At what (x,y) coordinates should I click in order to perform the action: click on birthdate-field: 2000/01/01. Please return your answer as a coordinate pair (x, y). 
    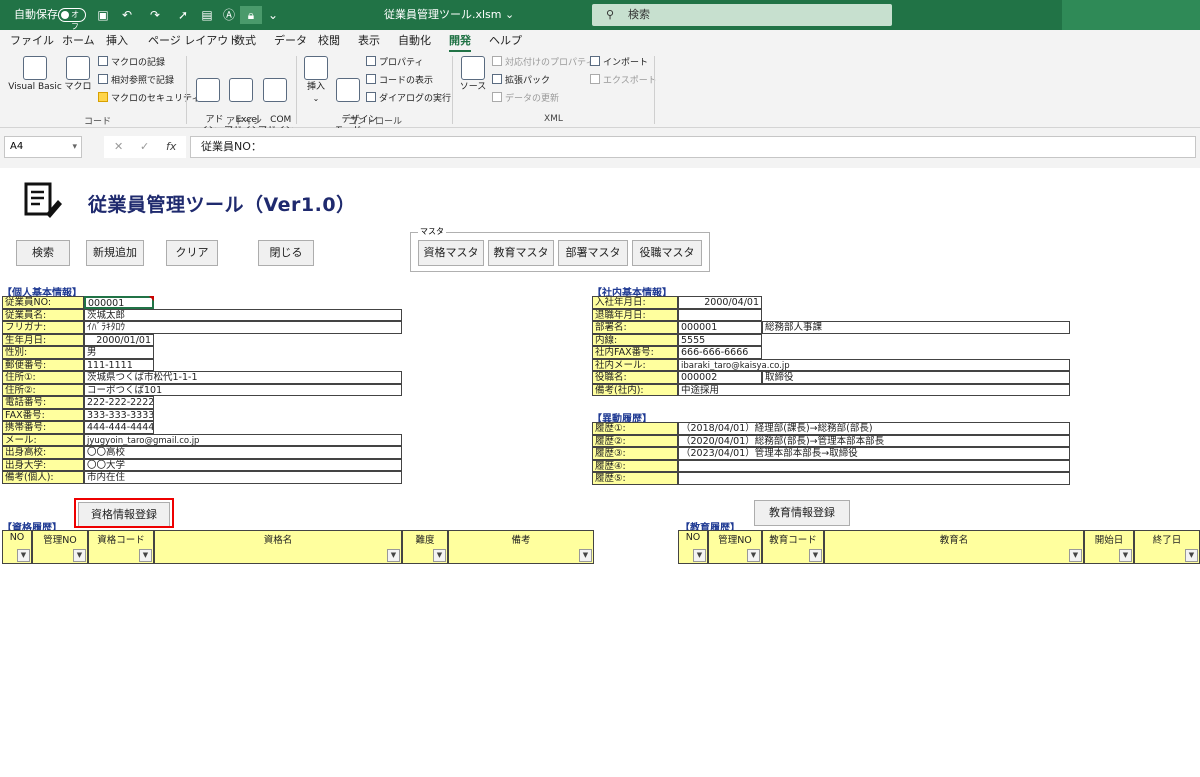
    Looking at the image, I should click on (119, 339).